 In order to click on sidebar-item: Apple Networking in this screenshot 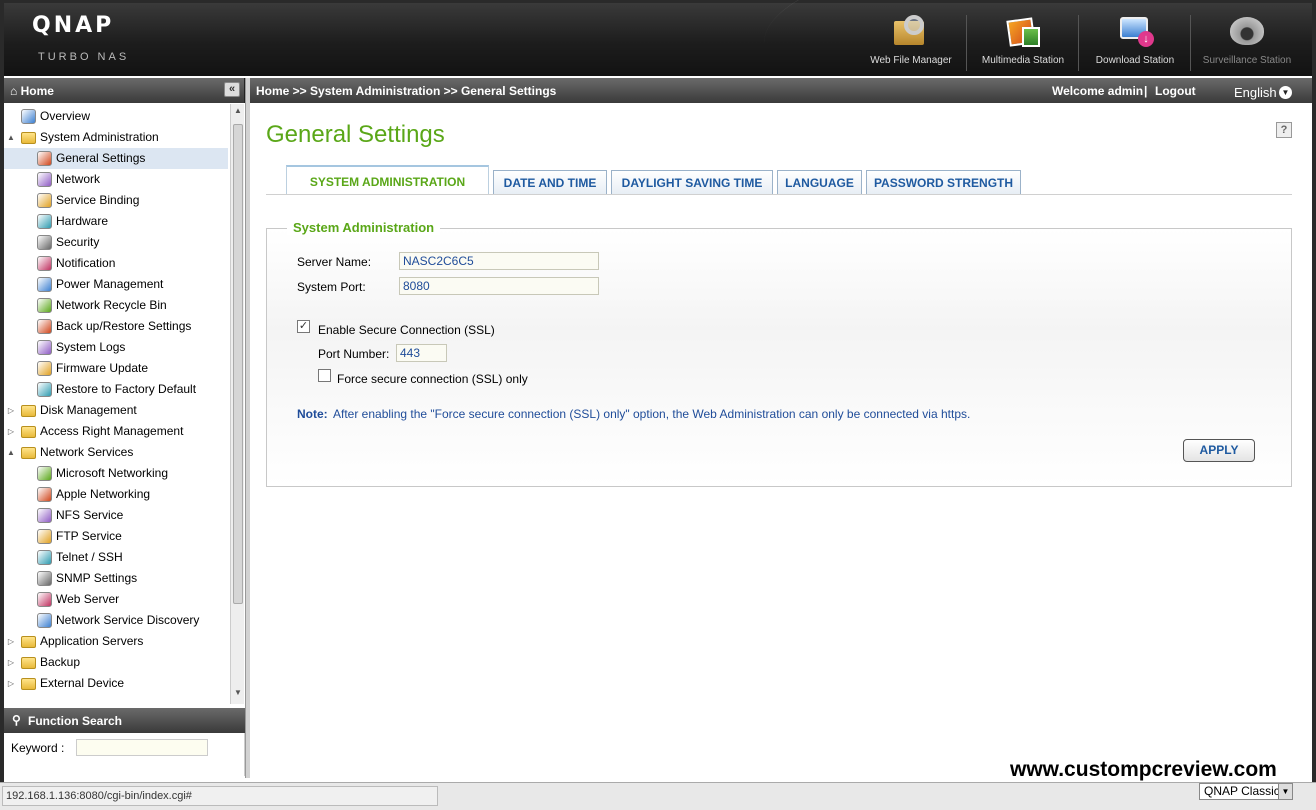, I will do `click(116, 494)`.